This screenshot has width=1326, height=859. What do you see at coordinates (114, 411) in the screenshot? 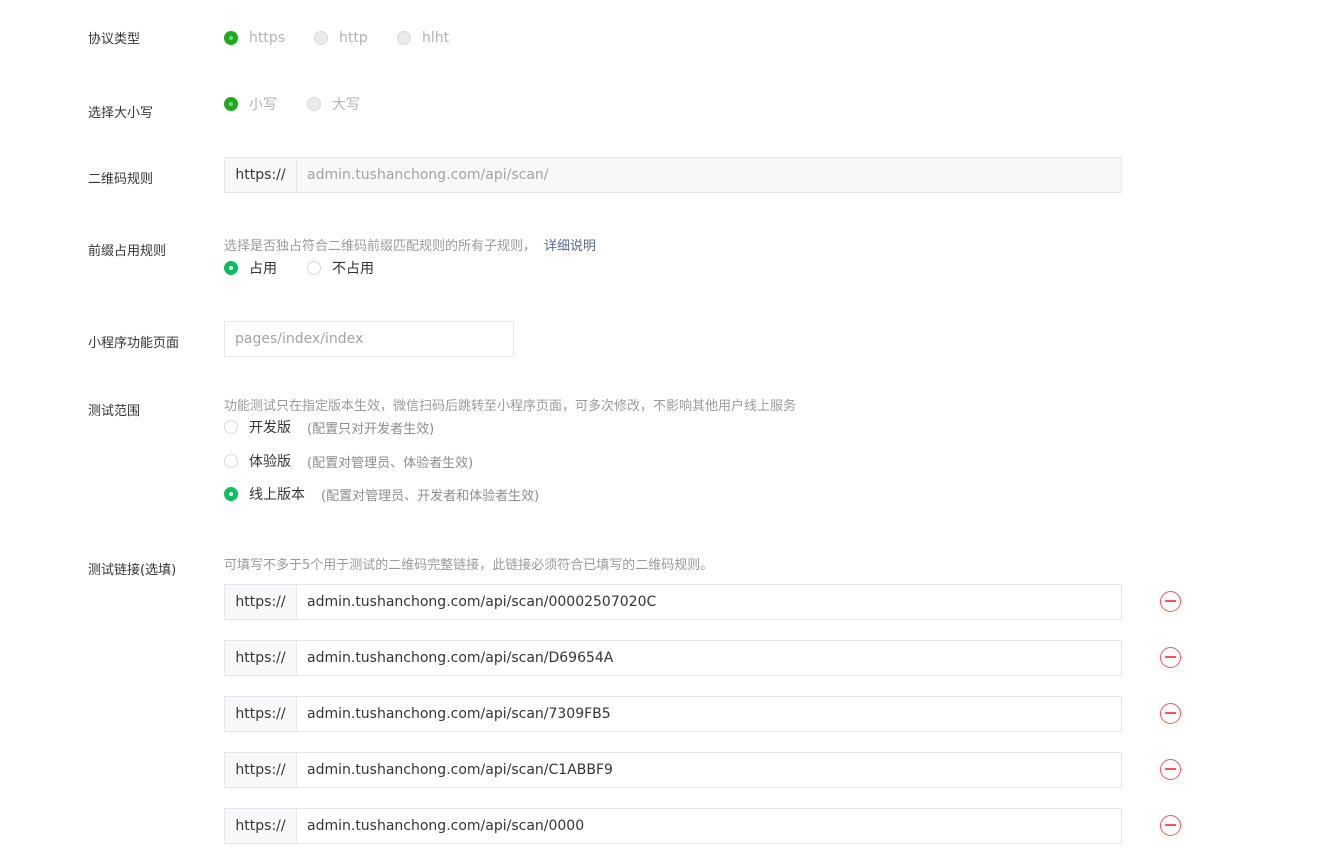
I see `test-scope-label: 测试范围` at bounding box center [114, 411].